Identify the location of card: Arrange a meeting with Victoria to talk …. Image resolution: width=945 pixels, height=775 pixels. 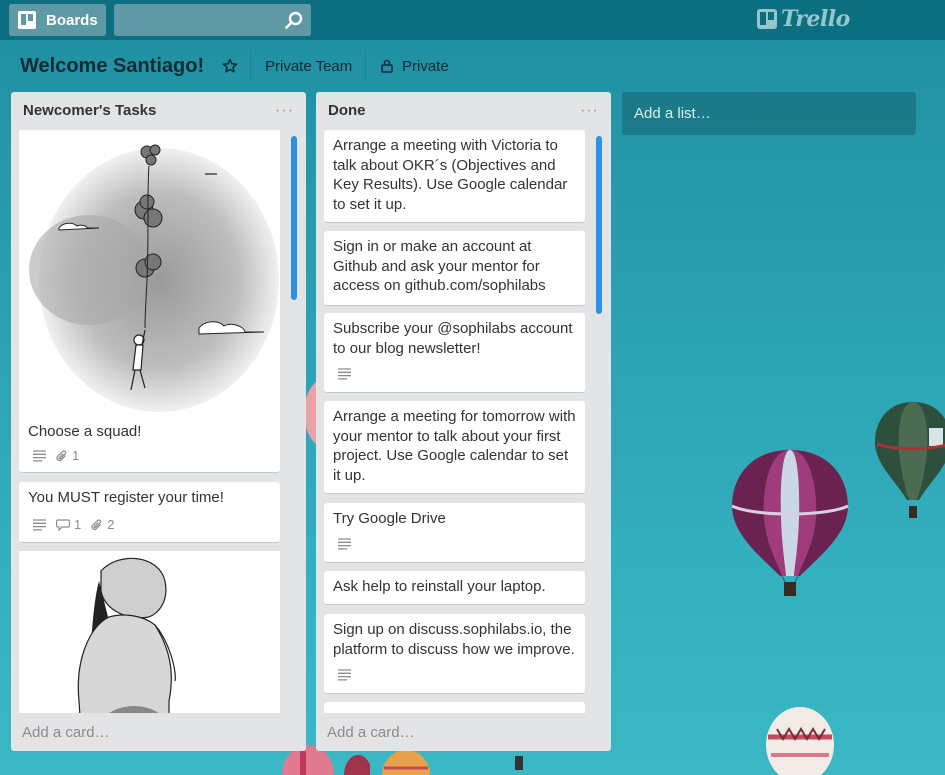
(454, 176).